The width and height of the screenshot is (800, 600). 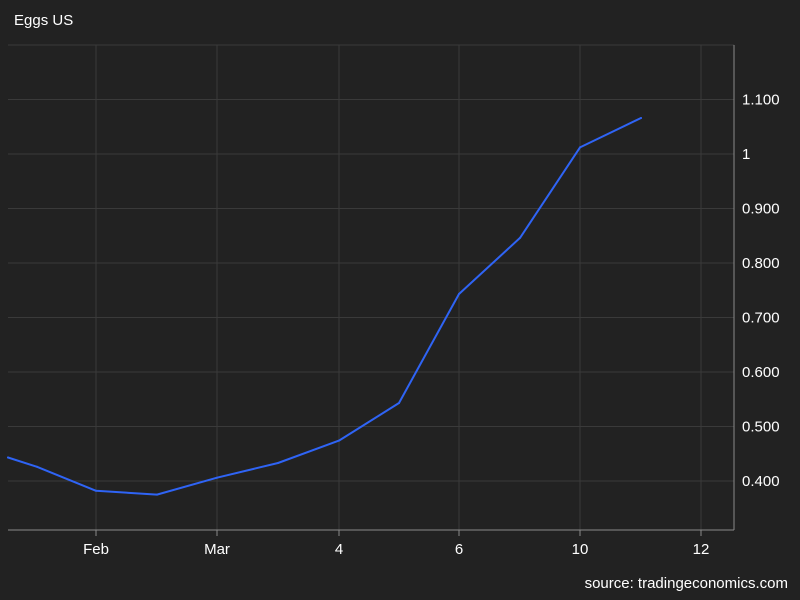 I want to click on y-tick-label: 1, so click(x=746, y=154).